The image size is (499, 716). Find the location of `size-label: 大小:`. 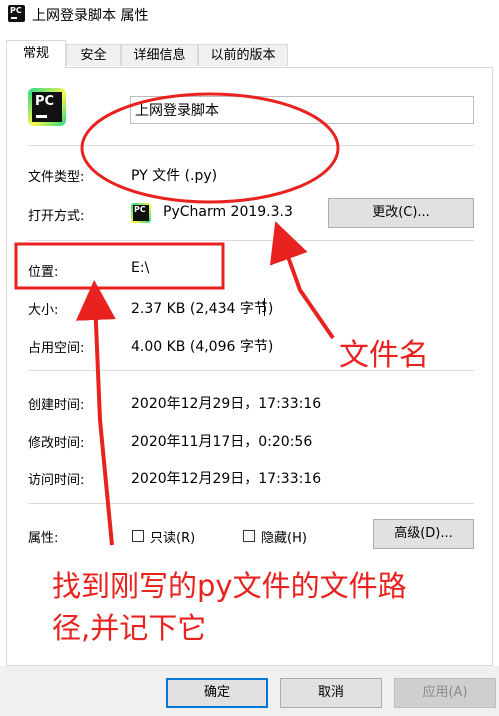

size-label: 大小: is located at coordinates (43, 310).